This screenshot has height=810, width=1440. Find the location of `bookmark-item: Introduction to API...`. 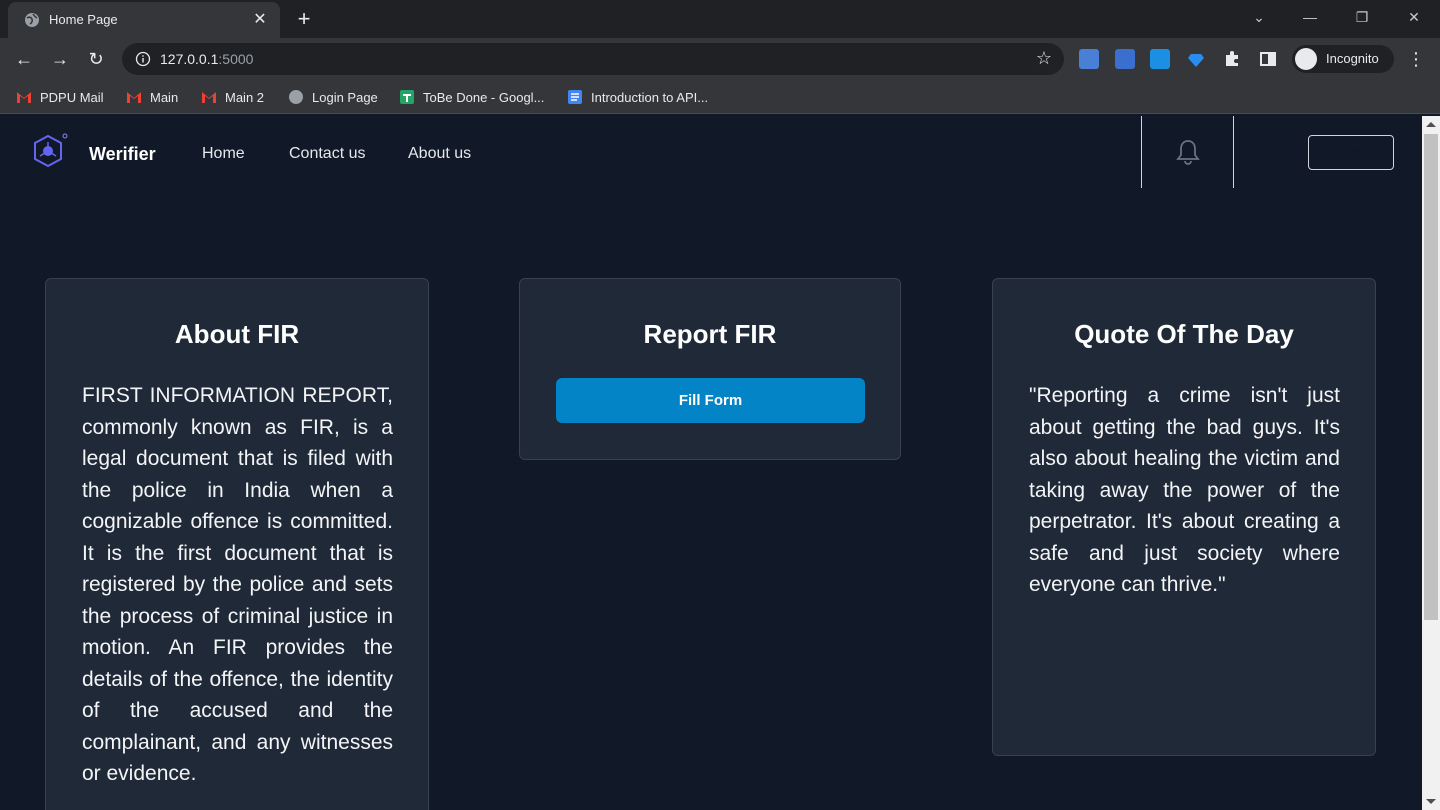

bookmark-item: Introduction to API... is located at coordinates (637, 97).